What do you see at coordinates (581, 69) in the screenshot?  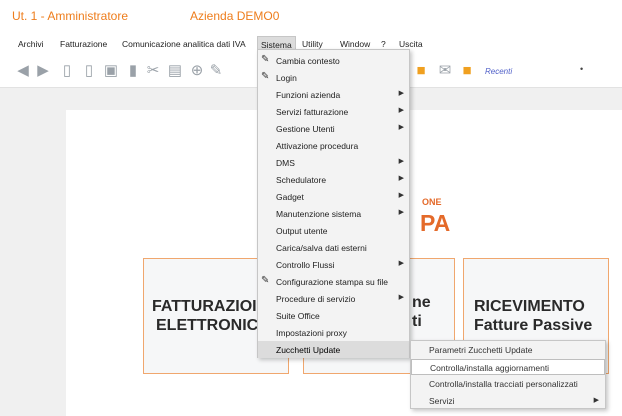 I see `recent-dropdown-icon: •` at bounding box center [581, 69].